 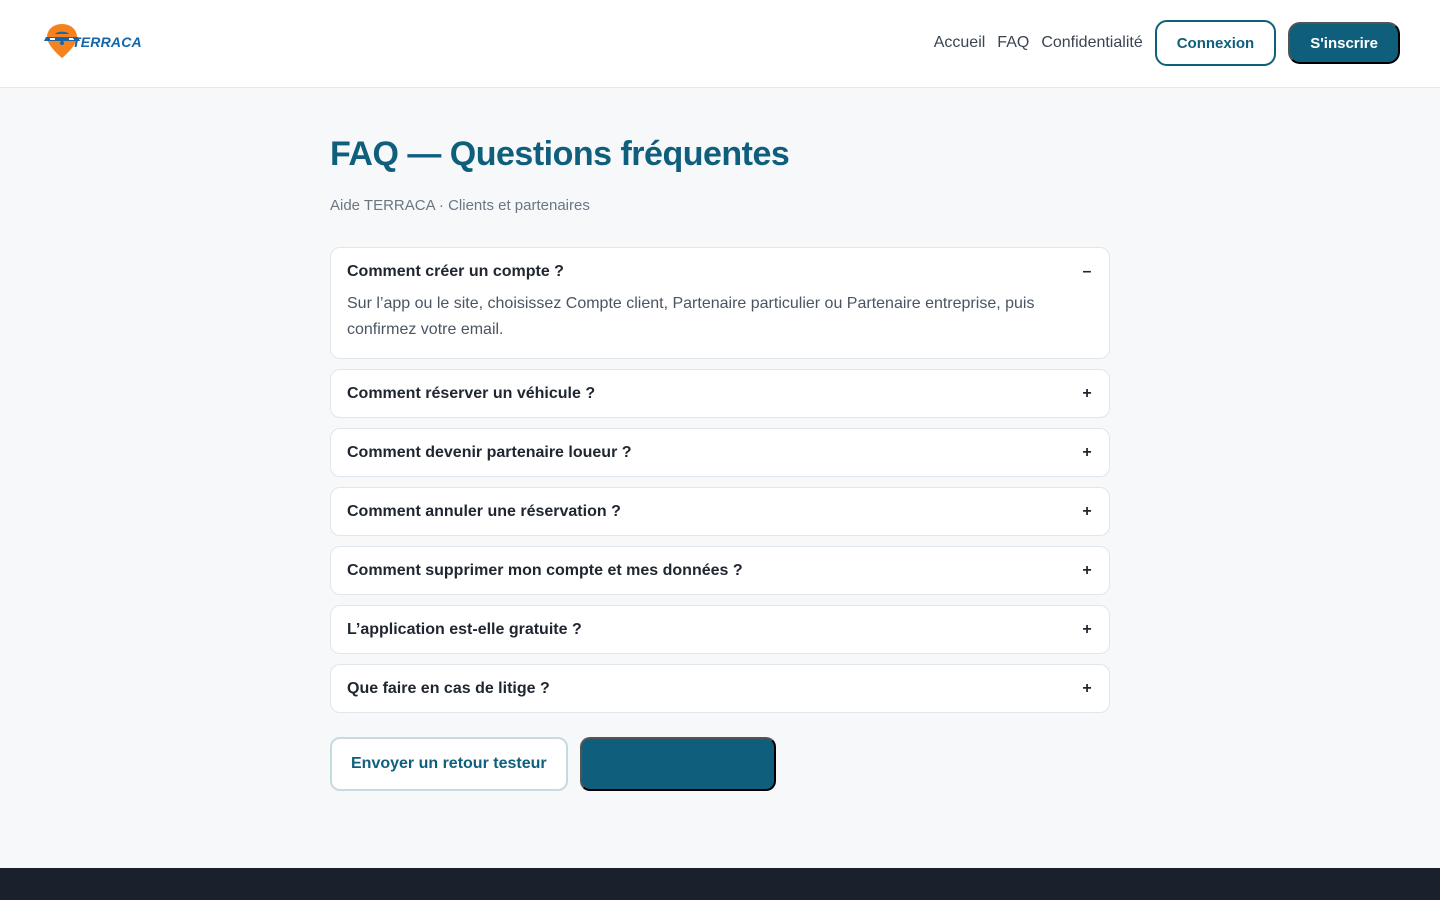 I want to click on signup-button: S'inscrire, so click(x=1344, y=43).